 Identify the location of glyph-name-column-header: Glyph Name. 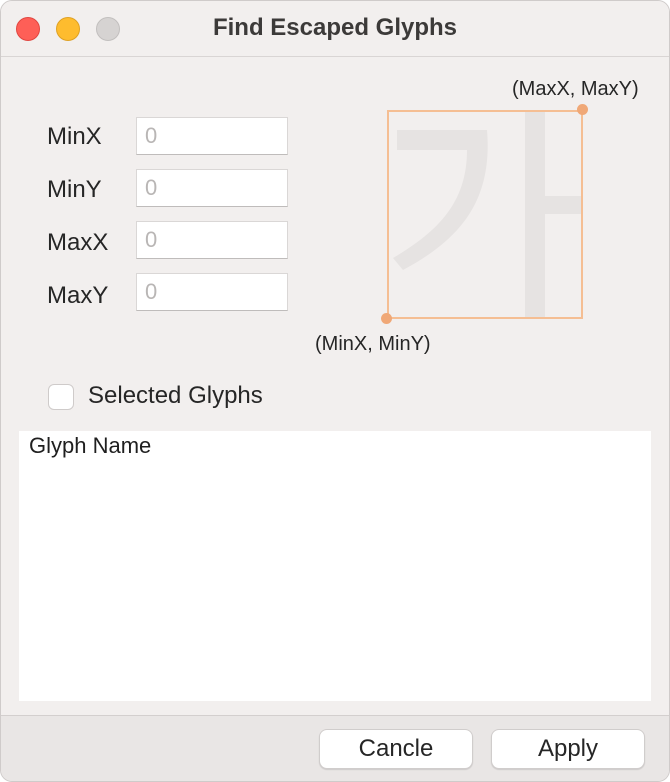
(90, 446).